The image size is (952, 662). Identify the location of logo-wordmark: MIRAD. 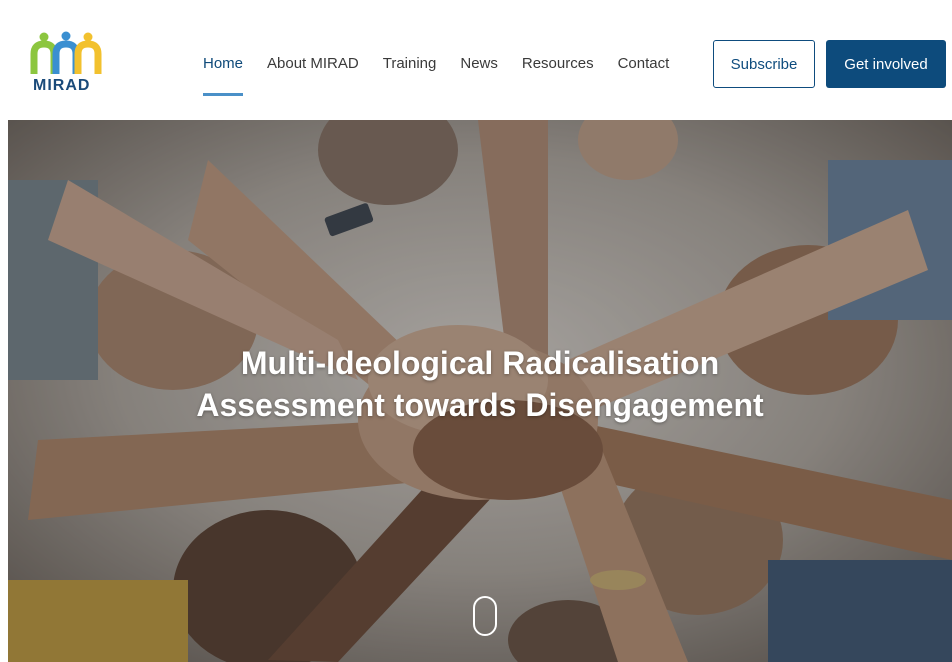
(62, 85).